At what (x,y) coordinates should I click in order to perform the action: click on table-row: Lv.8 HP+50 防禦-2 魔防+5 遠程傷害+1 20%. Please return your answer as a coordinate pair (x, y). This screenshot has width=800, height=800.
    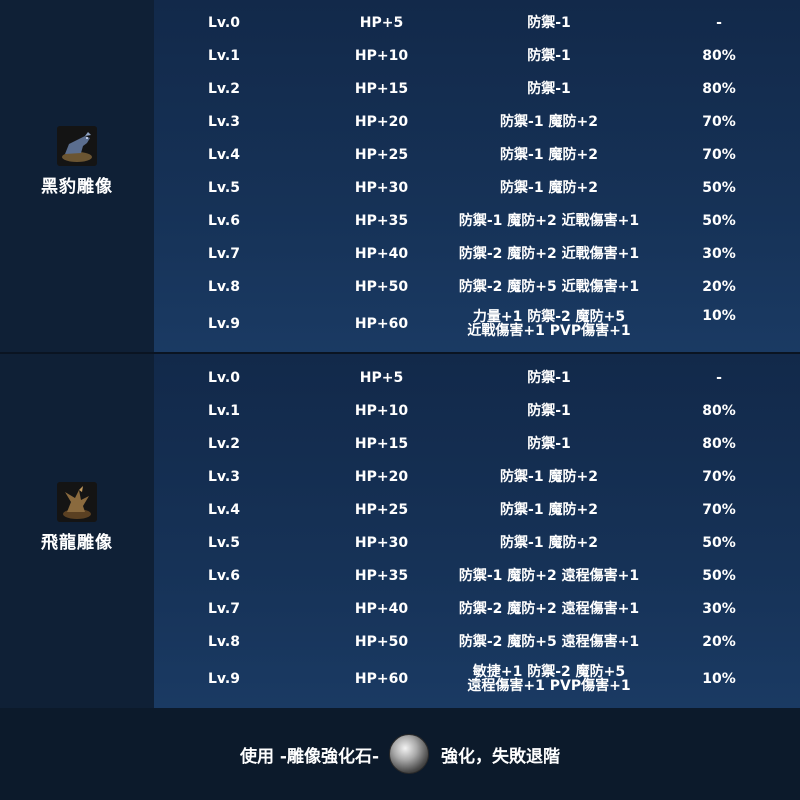
    Looking at the image, I should click on (477, 642).